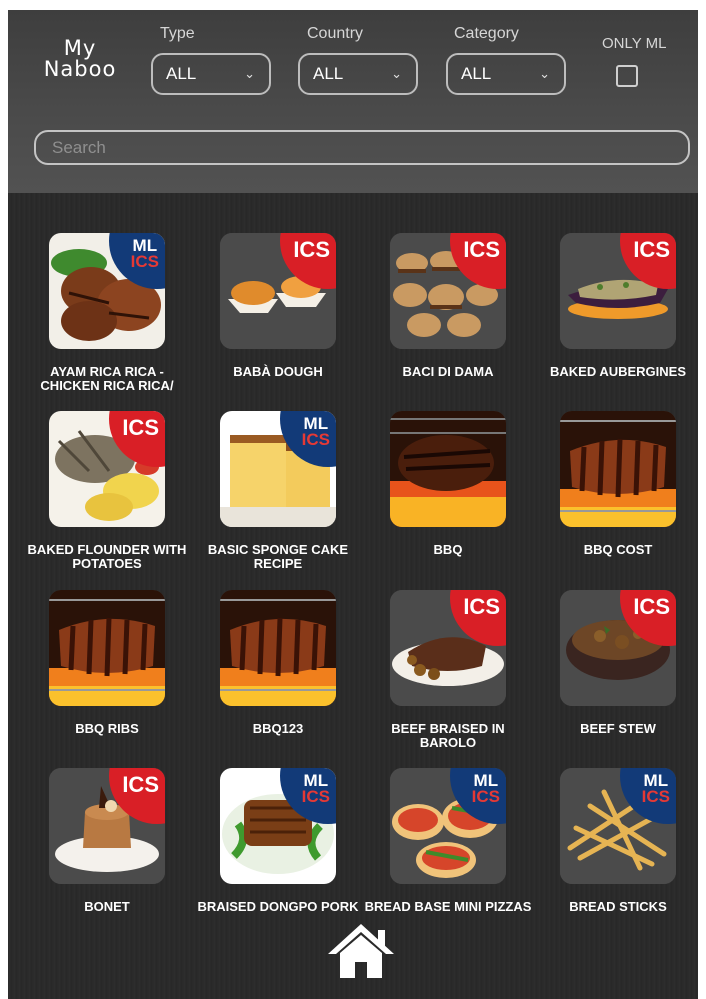 The height and width of the screenshot is (999, 706). Describe the element at coordinates (448, 736) in the screenshot. I see `recipe-name: BEEF BRAISED IN BAROLO` at that location.